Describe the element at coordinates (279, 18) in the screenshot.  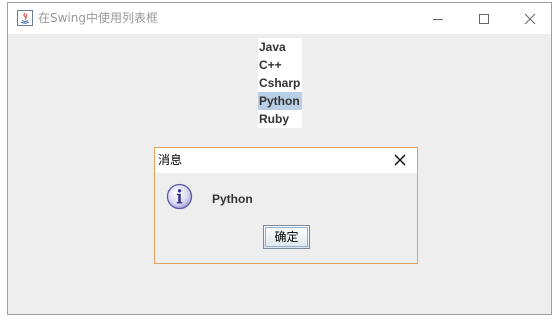
I see `title-bar: 在Swing中使用列表框` at that location.